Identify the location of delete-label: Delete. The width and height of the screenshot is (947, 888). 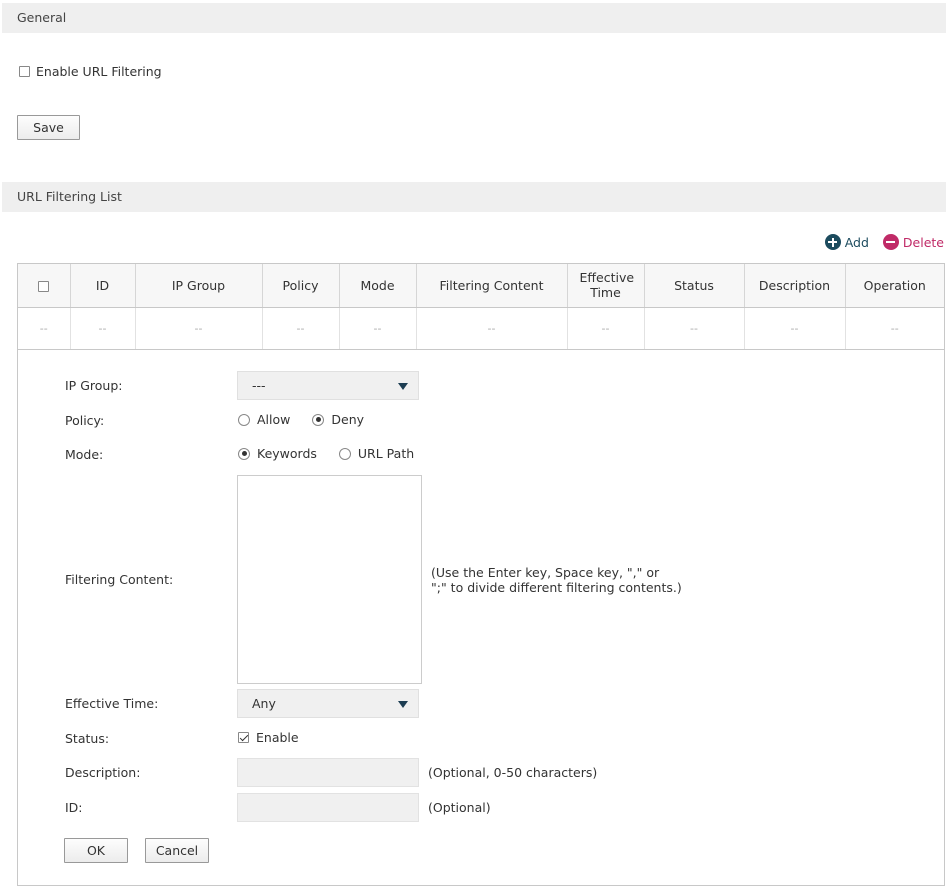
(923, 242).